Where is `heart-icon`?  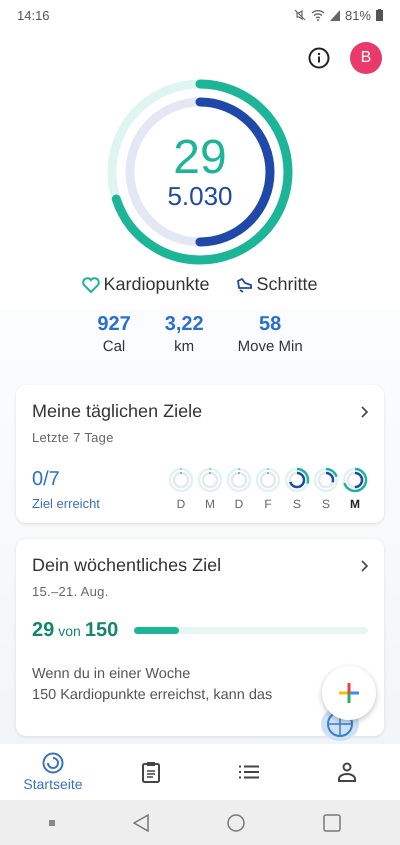
heart-icon is located at coordinates (91, 284).